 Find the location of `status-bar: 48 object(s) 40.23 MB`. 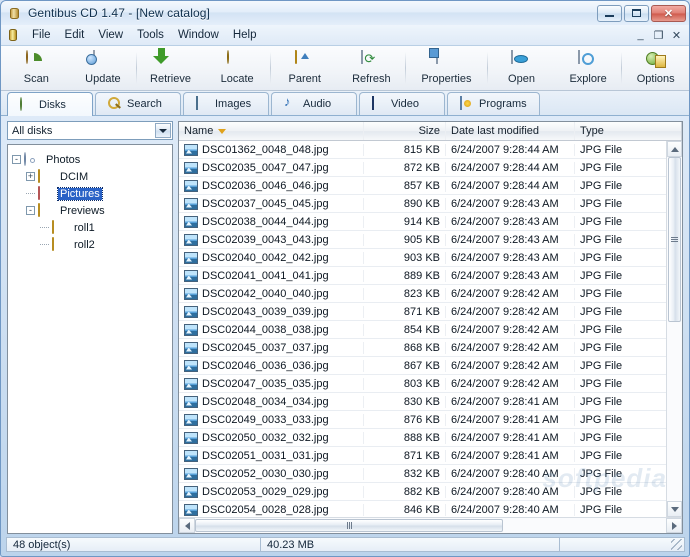

status-bar: 48 object(s) 40.23 MB is located at coordinates (345, 545).